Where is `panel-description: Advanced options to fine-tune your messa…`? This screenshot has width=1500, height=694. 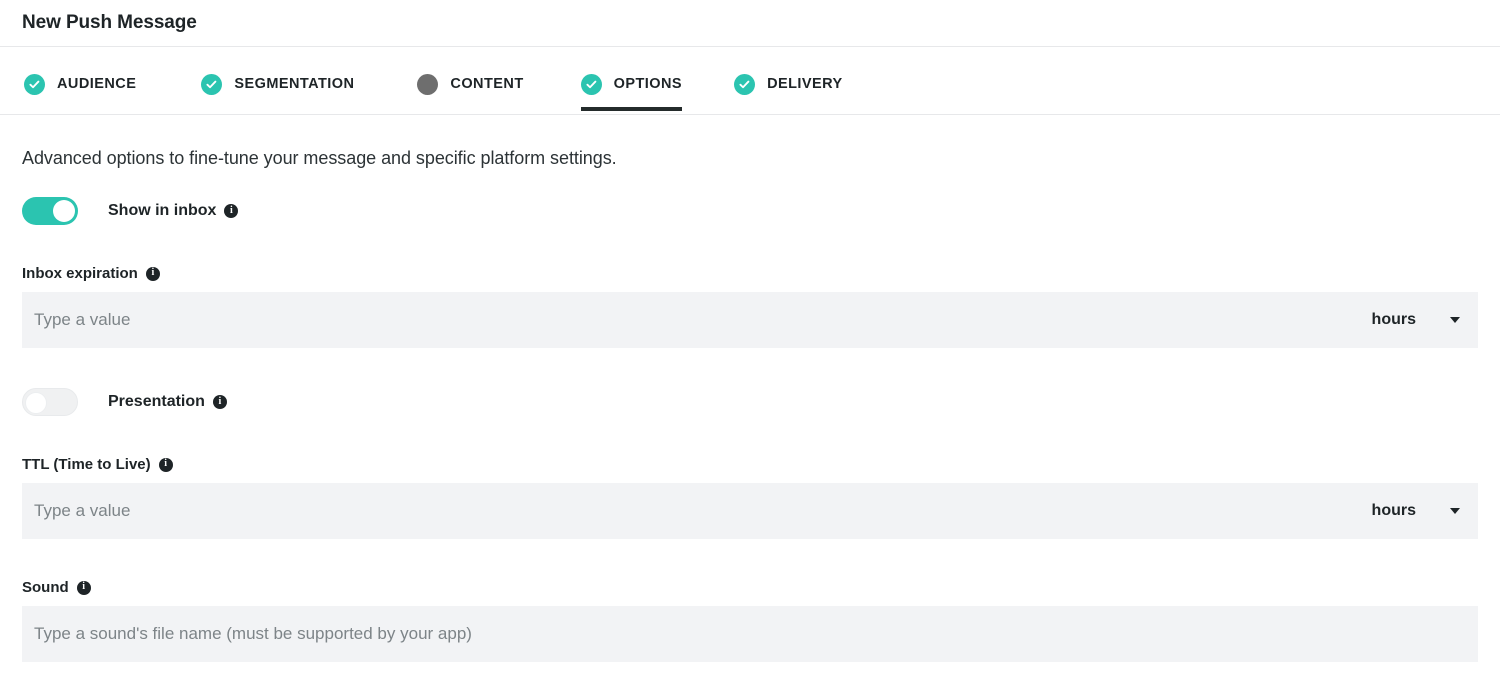
panel-description: Advanced options to fine-tune your messa… is located at coordinates (319, 158).